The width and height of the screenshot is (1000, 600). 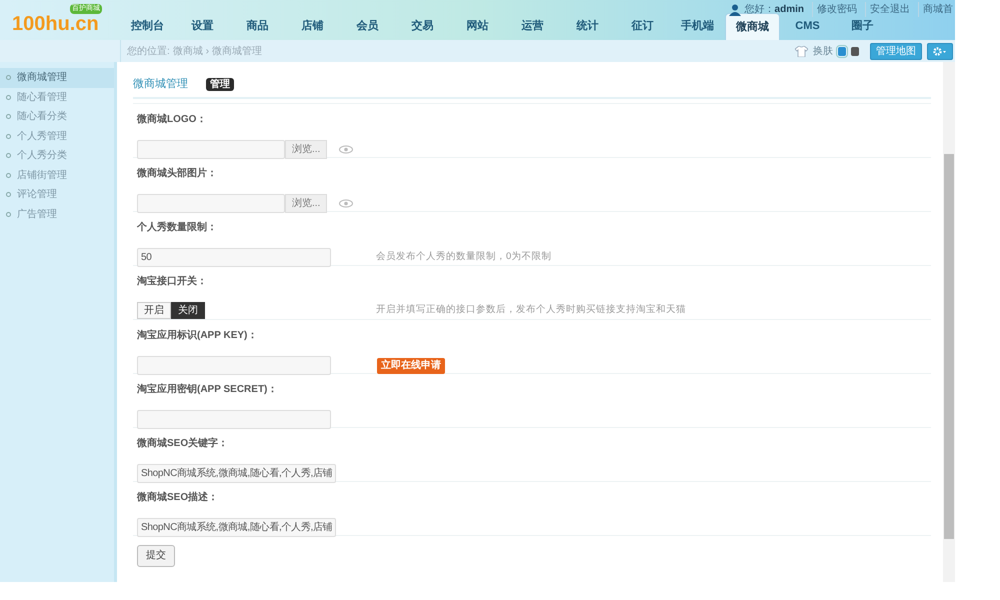 I want to click on hint-text: 会员发布个人秀的数量限制，0为不限制, so click(x=464, y=257).